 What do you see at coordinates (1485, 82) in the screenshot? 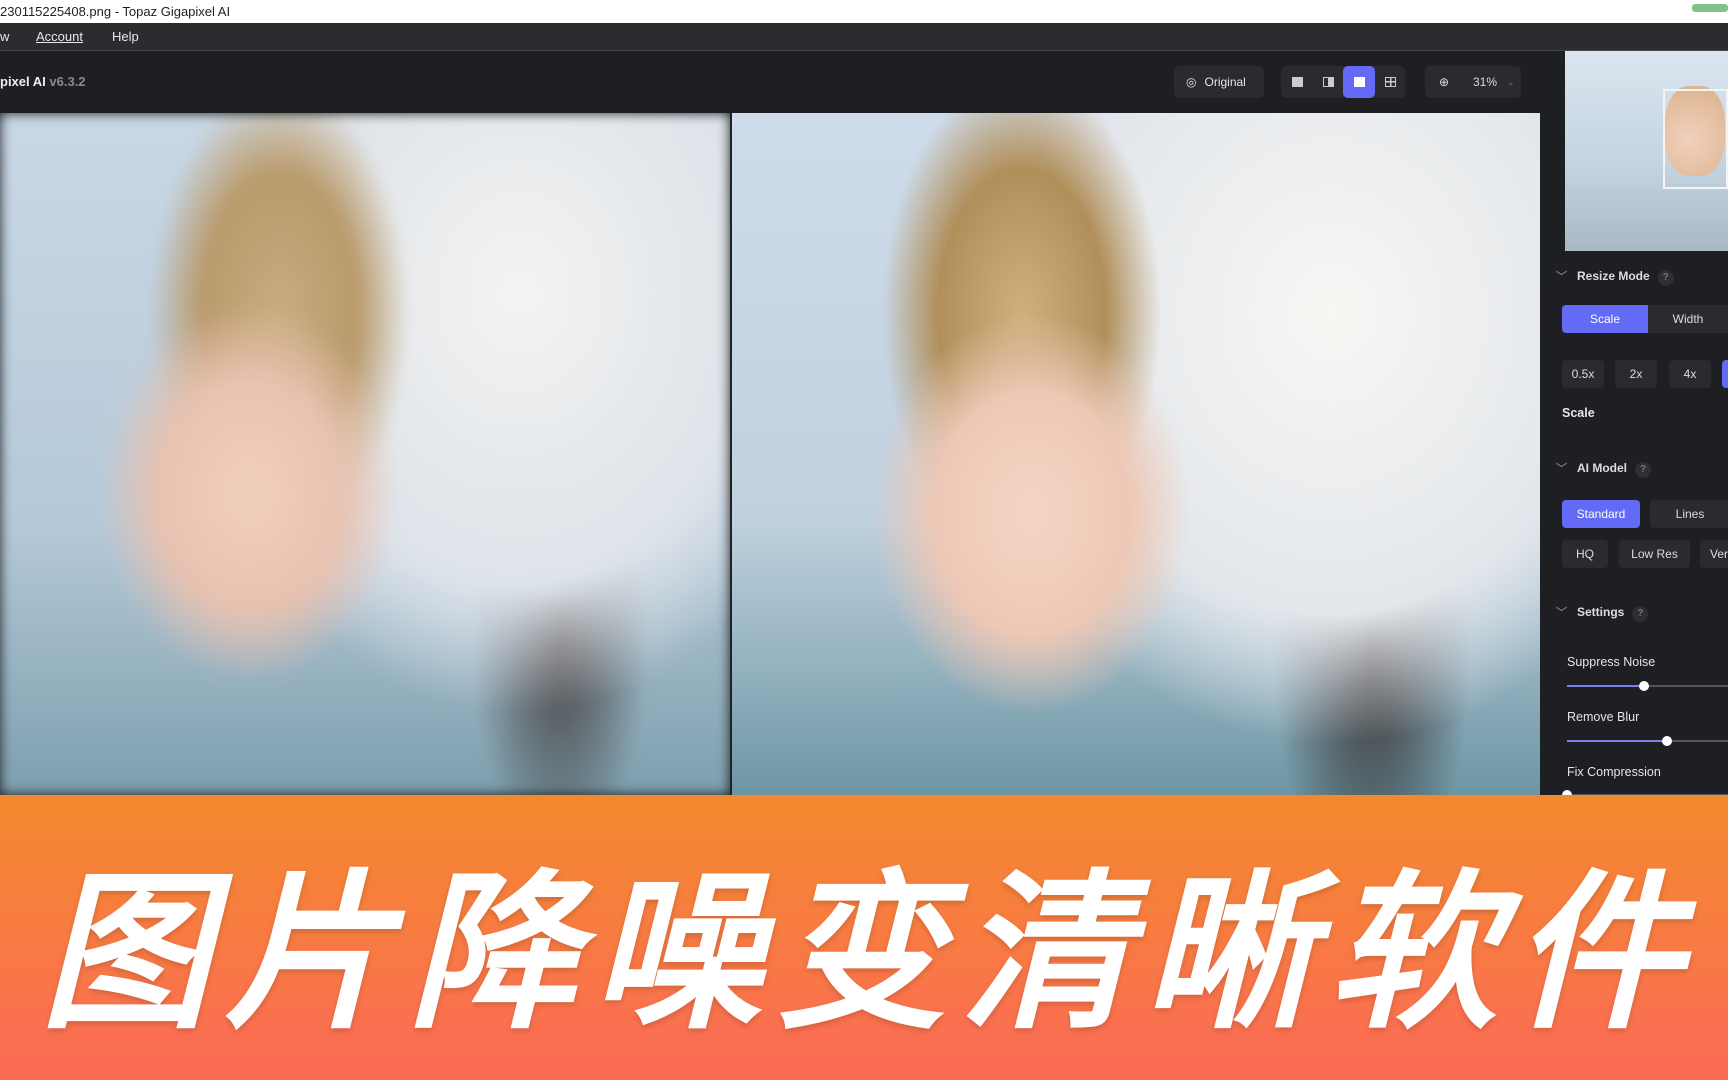
I see `zoom-level: 31%` at bounding box center [1485, 82].